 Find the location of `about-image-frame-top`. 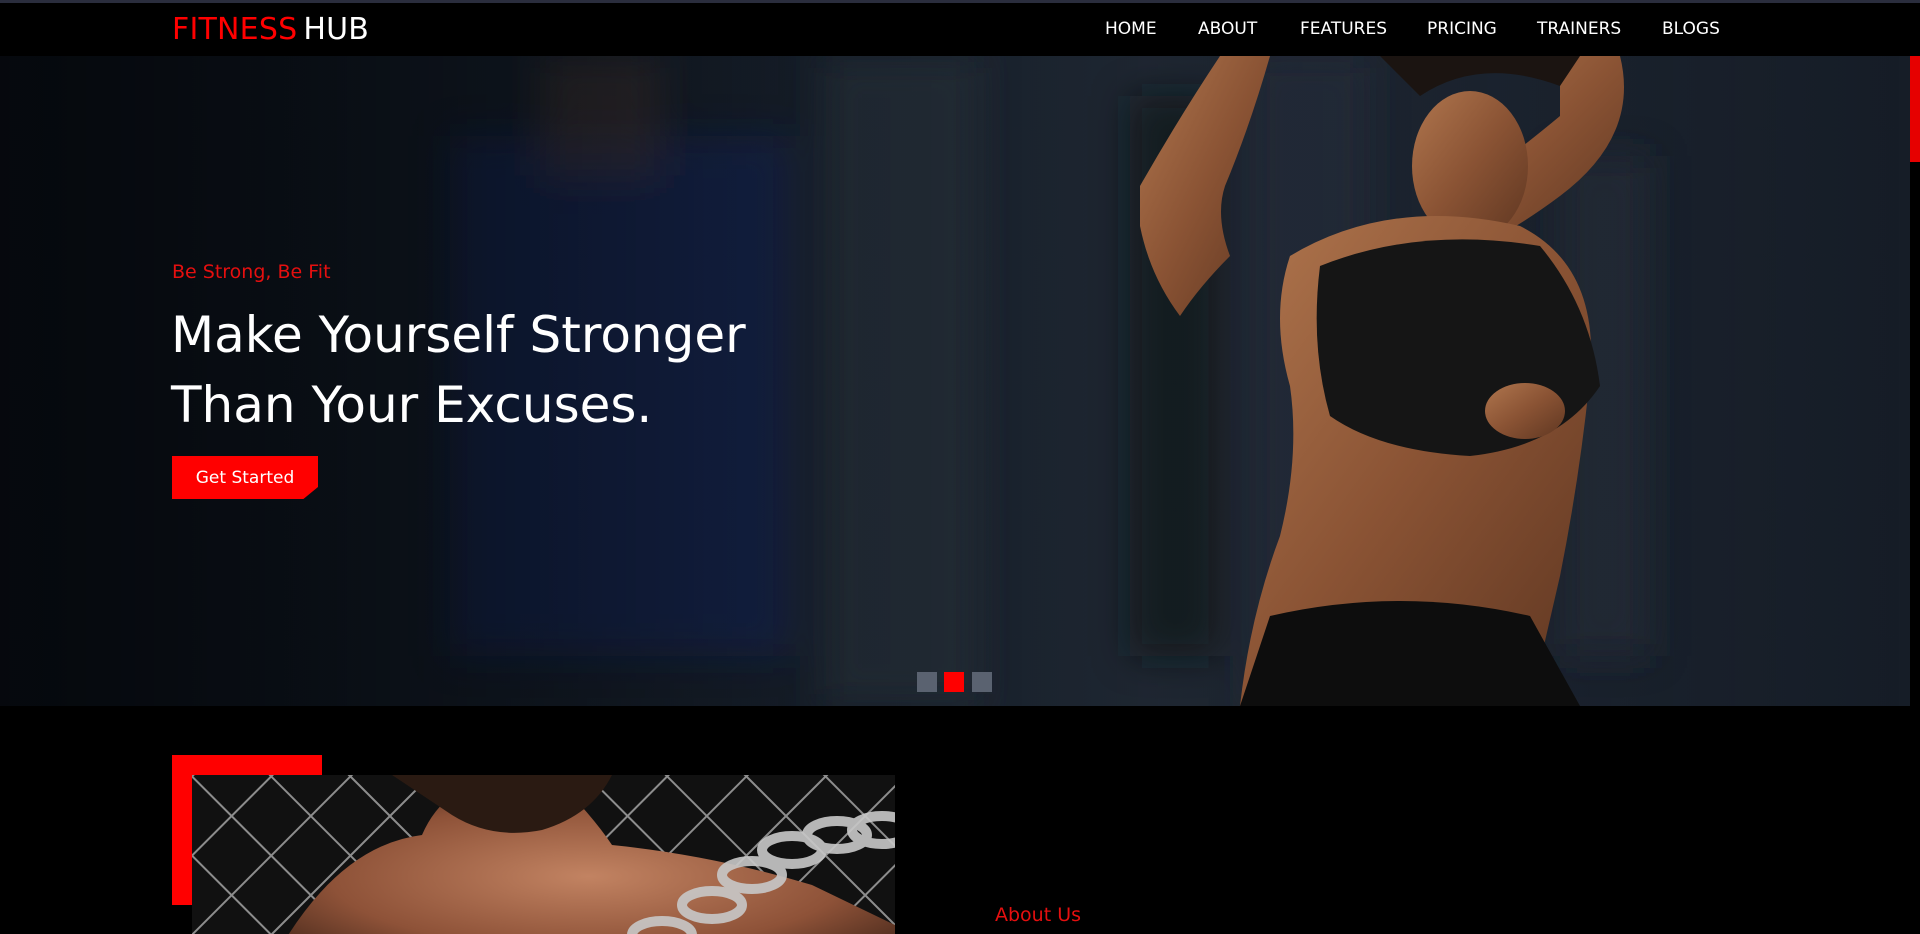

about-image-frame-top is located at coordinates (247, 765).